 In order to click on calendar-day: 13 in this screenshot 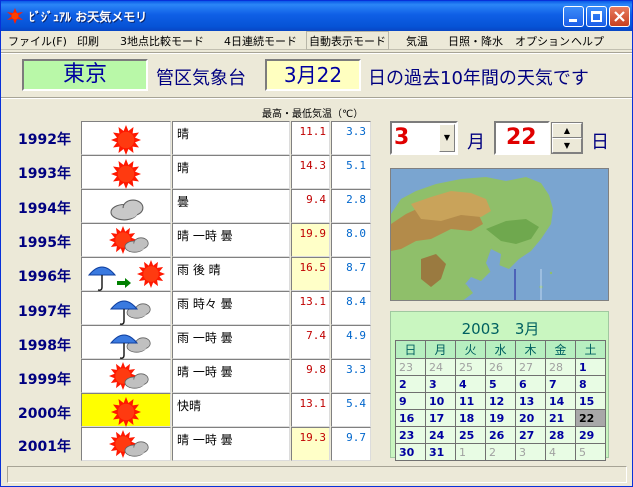, I will do `click(530, 401)`.